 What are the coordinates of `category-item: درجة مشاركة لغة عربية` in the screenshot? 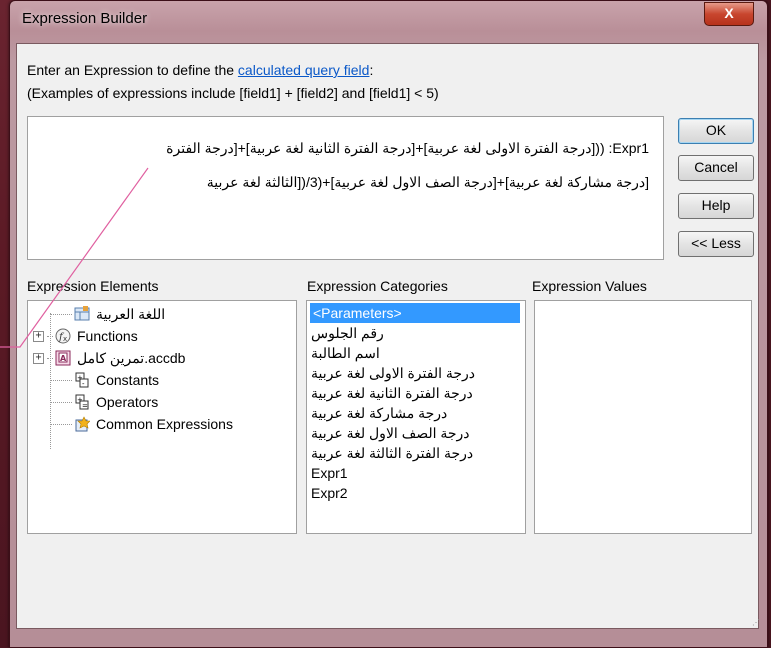 It's located at (379, 413).